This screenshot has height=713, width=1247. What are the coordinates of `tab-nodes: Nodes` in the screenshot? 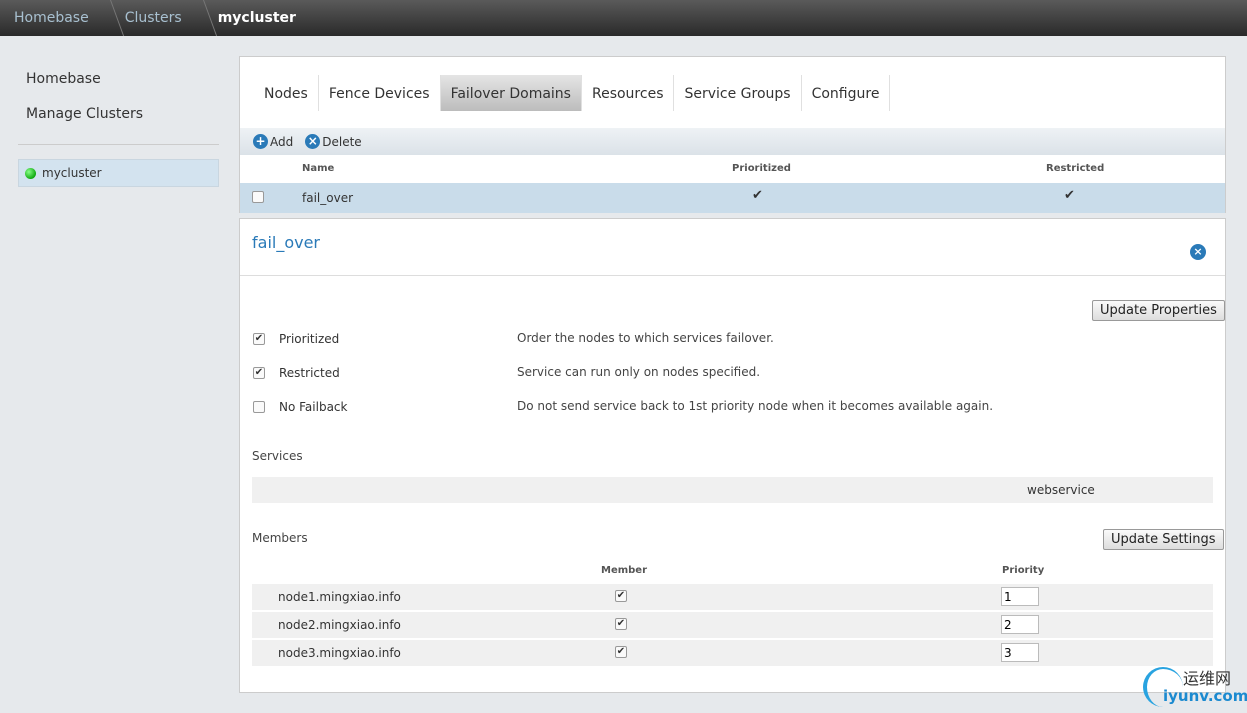 It's located at (286, 93).